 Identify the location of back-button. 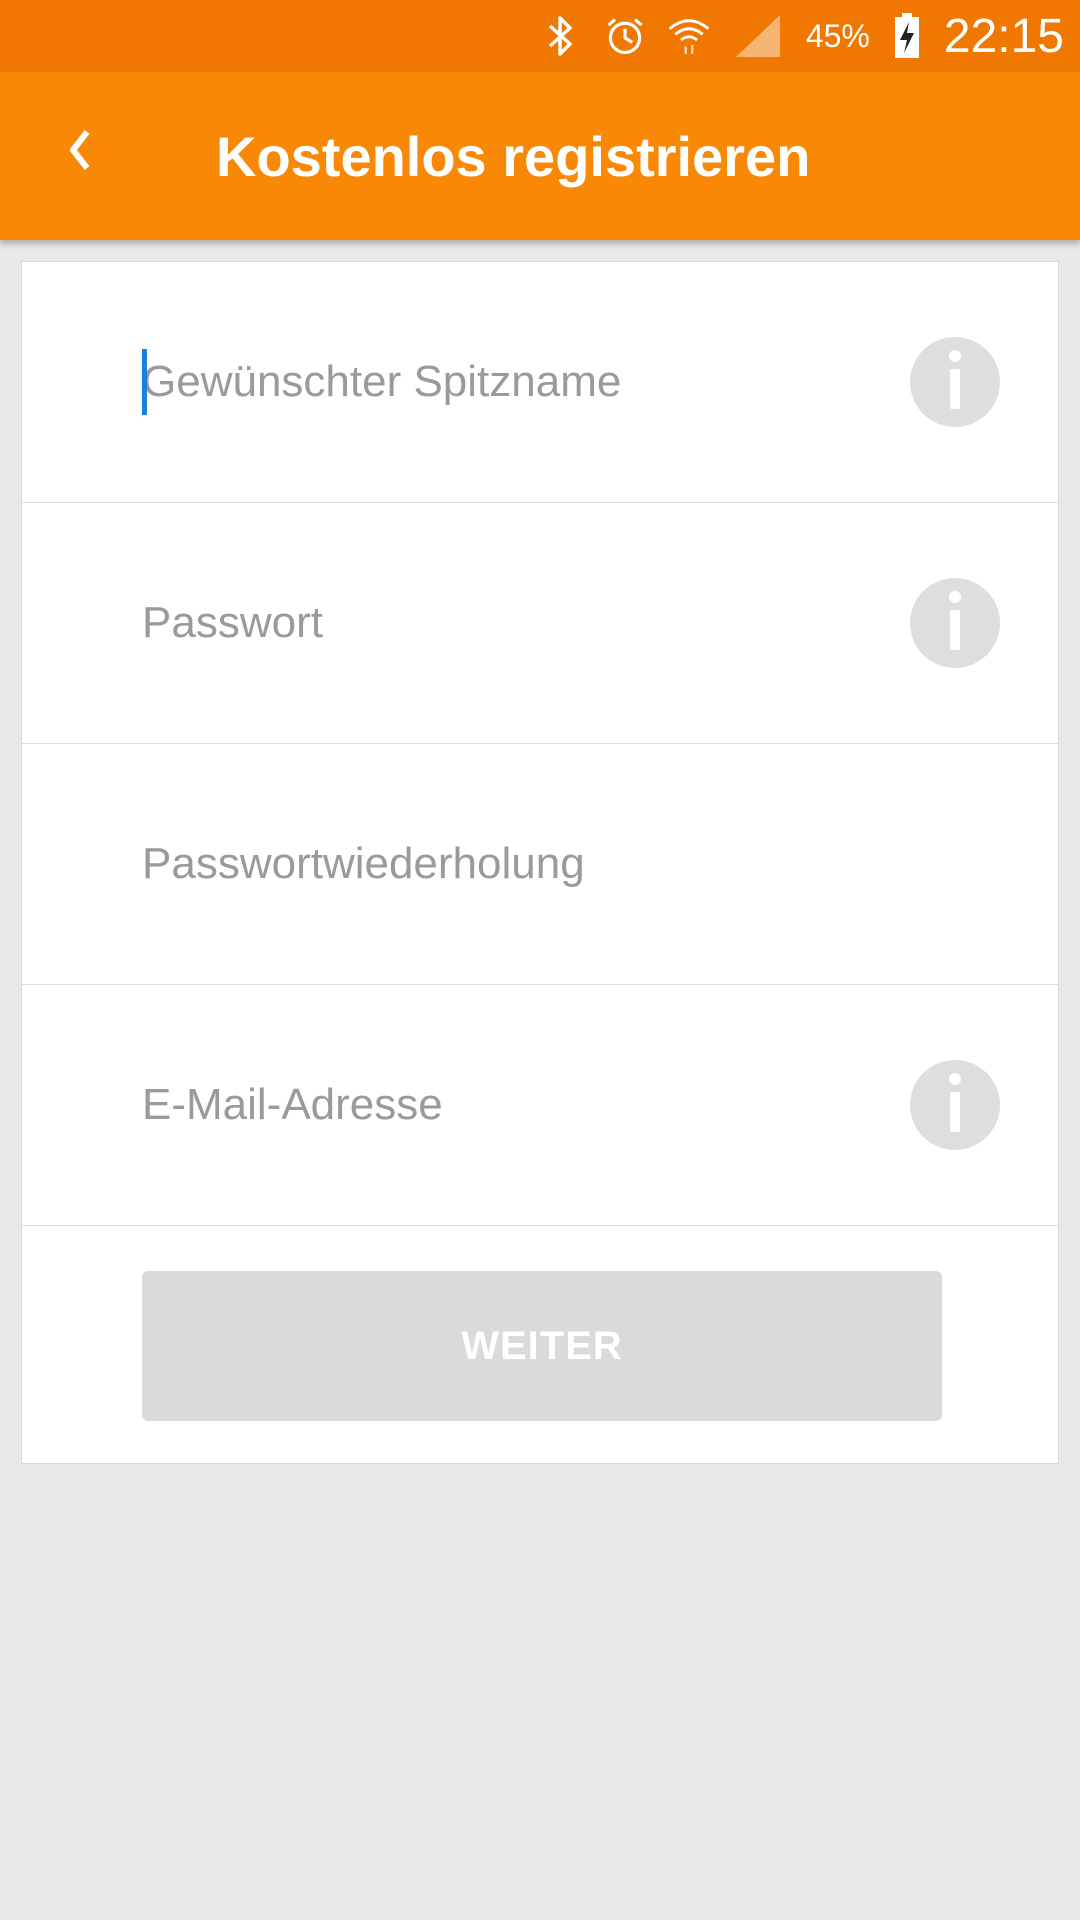
(80, 152).